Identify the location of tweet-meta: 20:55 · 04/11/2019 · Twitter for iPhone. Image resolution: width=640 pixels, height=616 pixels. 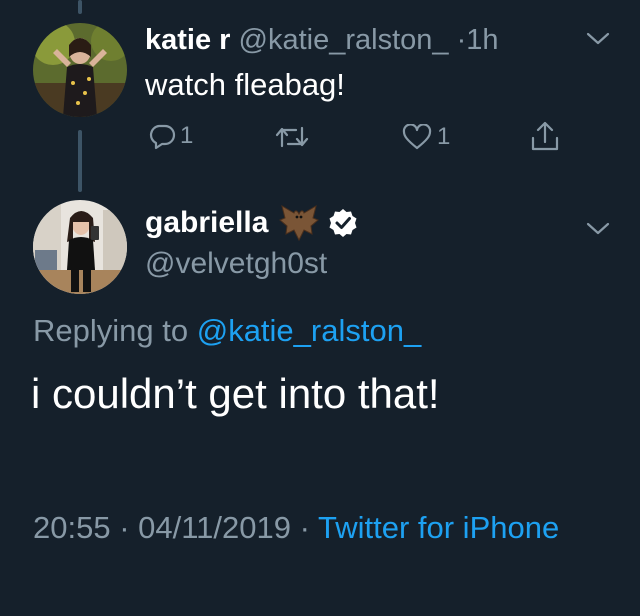
(313, 528).